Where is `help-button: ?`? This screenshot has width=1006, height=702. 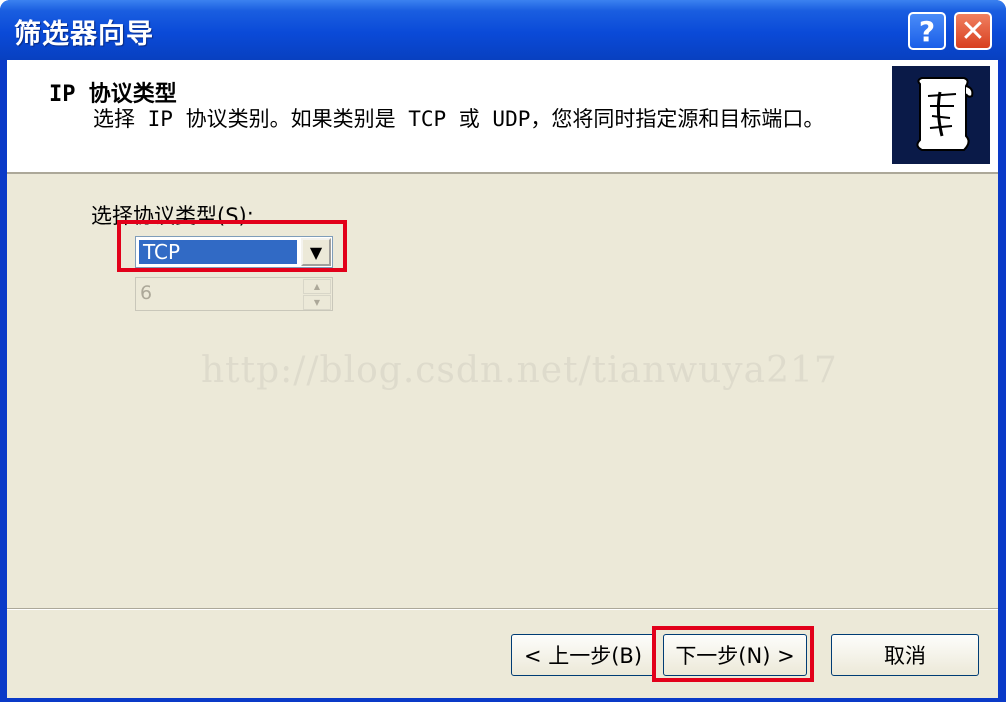 help-button: ? is located at coordinates (927, 31).